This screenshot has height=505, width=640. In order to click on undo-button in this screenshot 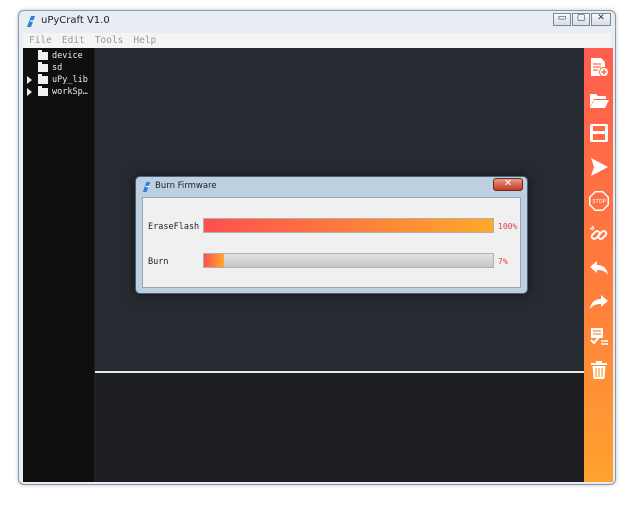, I will do `click(598, 268)`.